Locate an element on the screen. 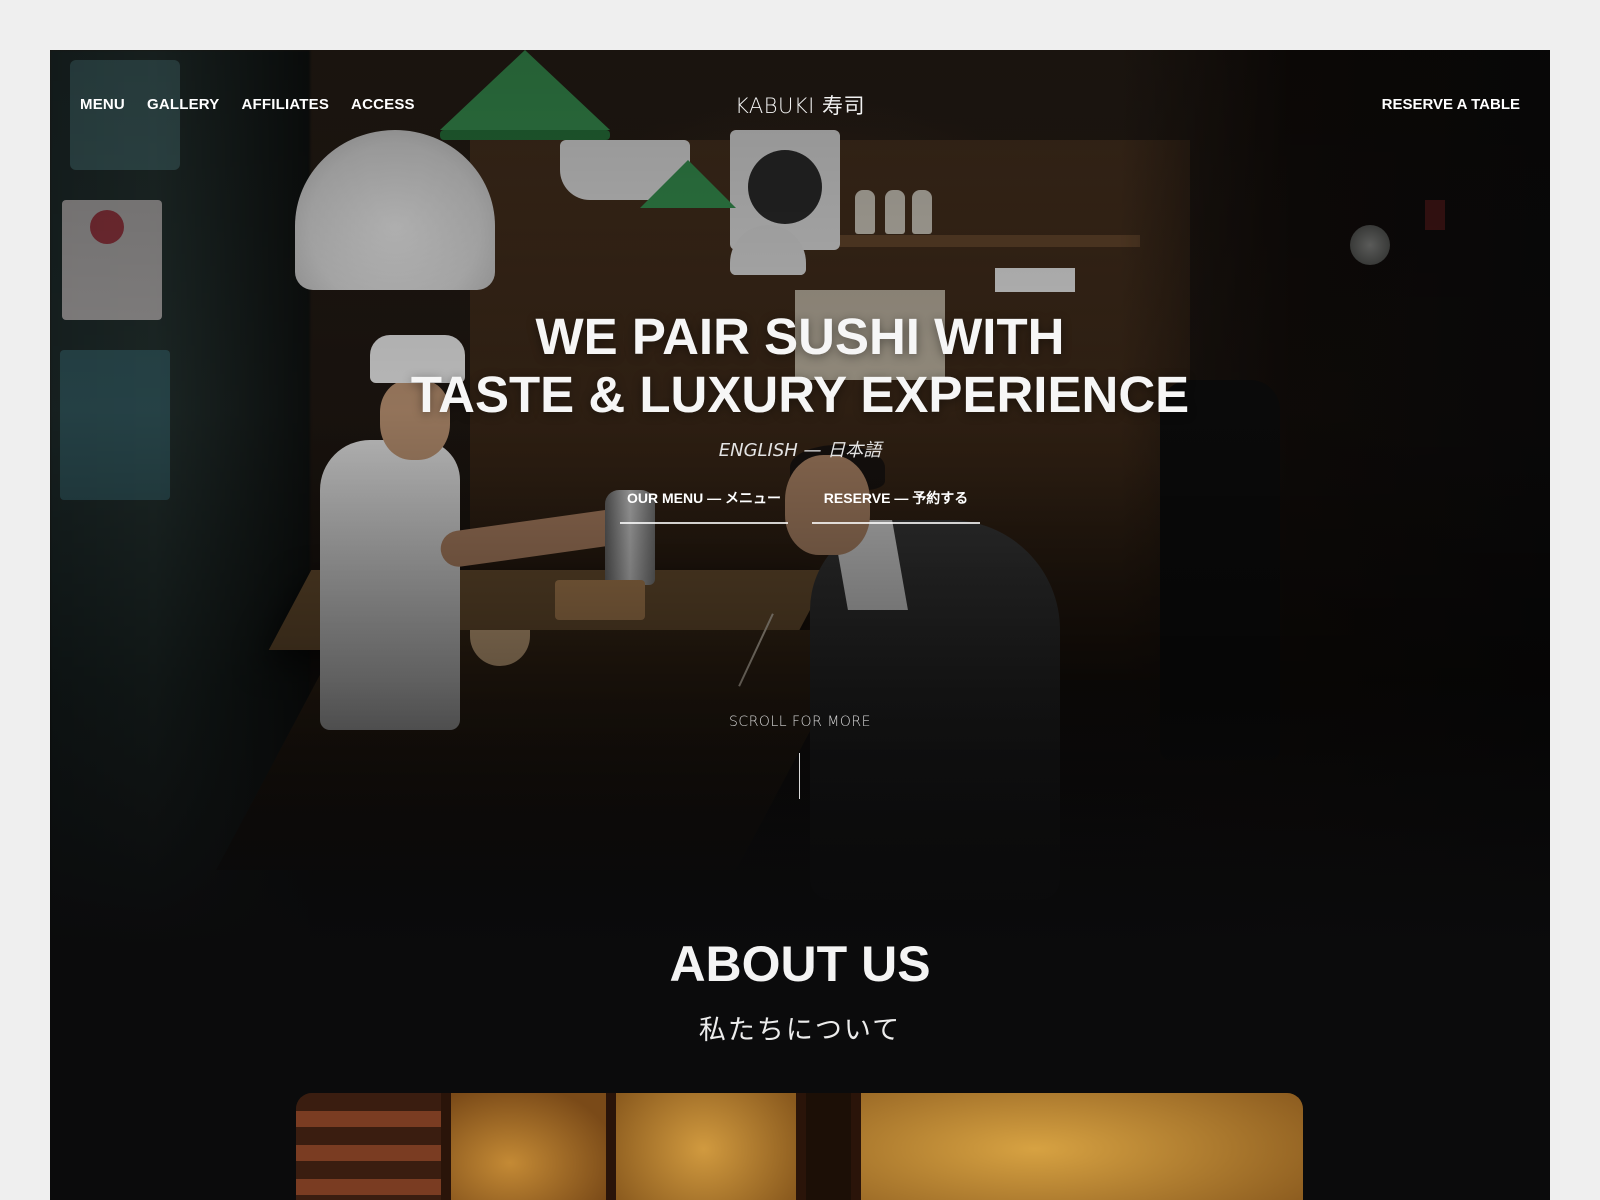 This screenshot has width=1600, height=1200. reserve-button: RESERVE — 予約する is located at coordinates (896, 506).